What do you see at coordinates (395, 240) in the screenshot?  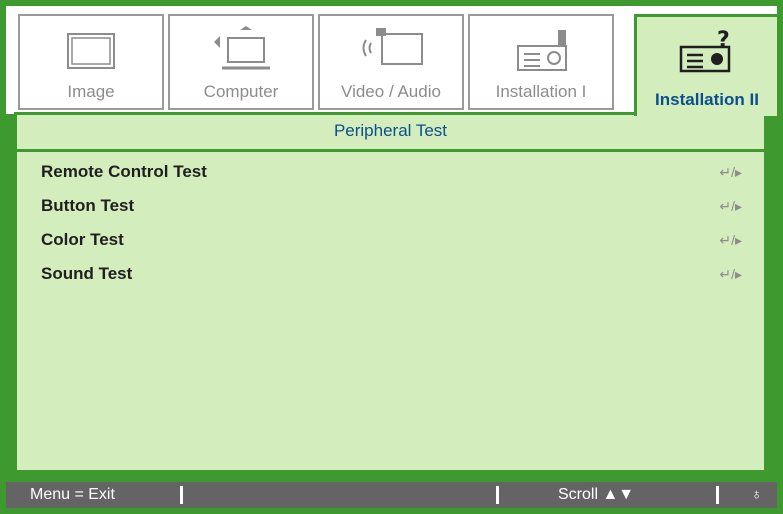 I see `menu-item-color-test: Color Test ↵/▸` at bounding box center [395, 240].